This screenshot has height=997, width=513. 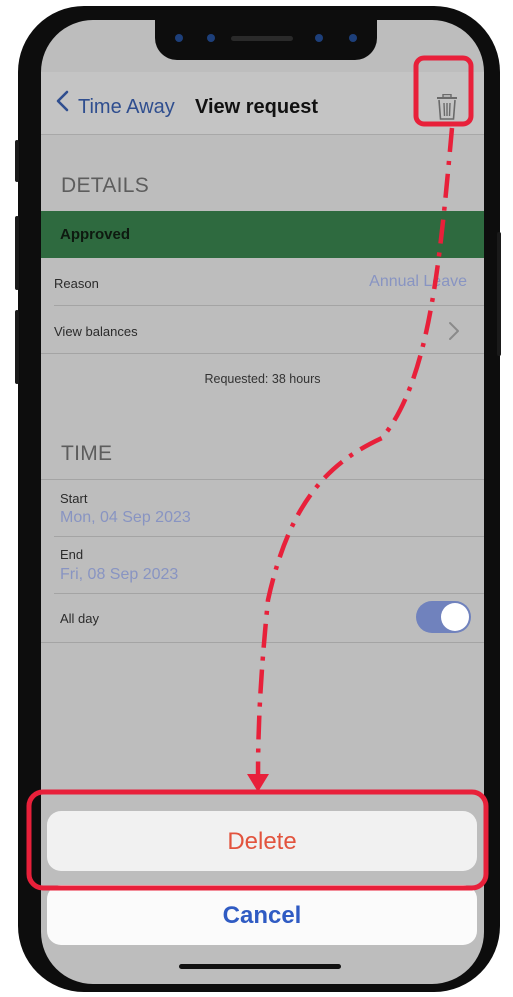 I want to click on navigation-bar: Time Away View request, so click(x=262, y=103).